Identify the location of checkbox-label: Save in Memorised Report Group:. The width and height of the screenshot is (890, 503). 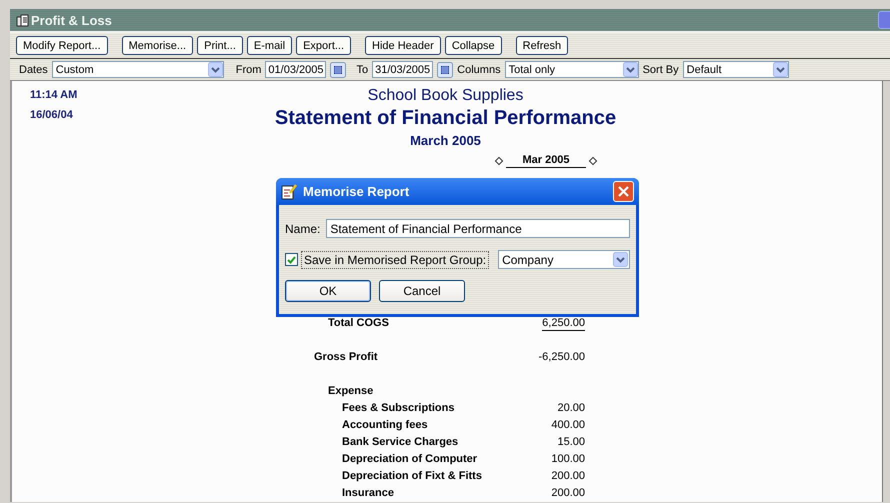
(395, 259).